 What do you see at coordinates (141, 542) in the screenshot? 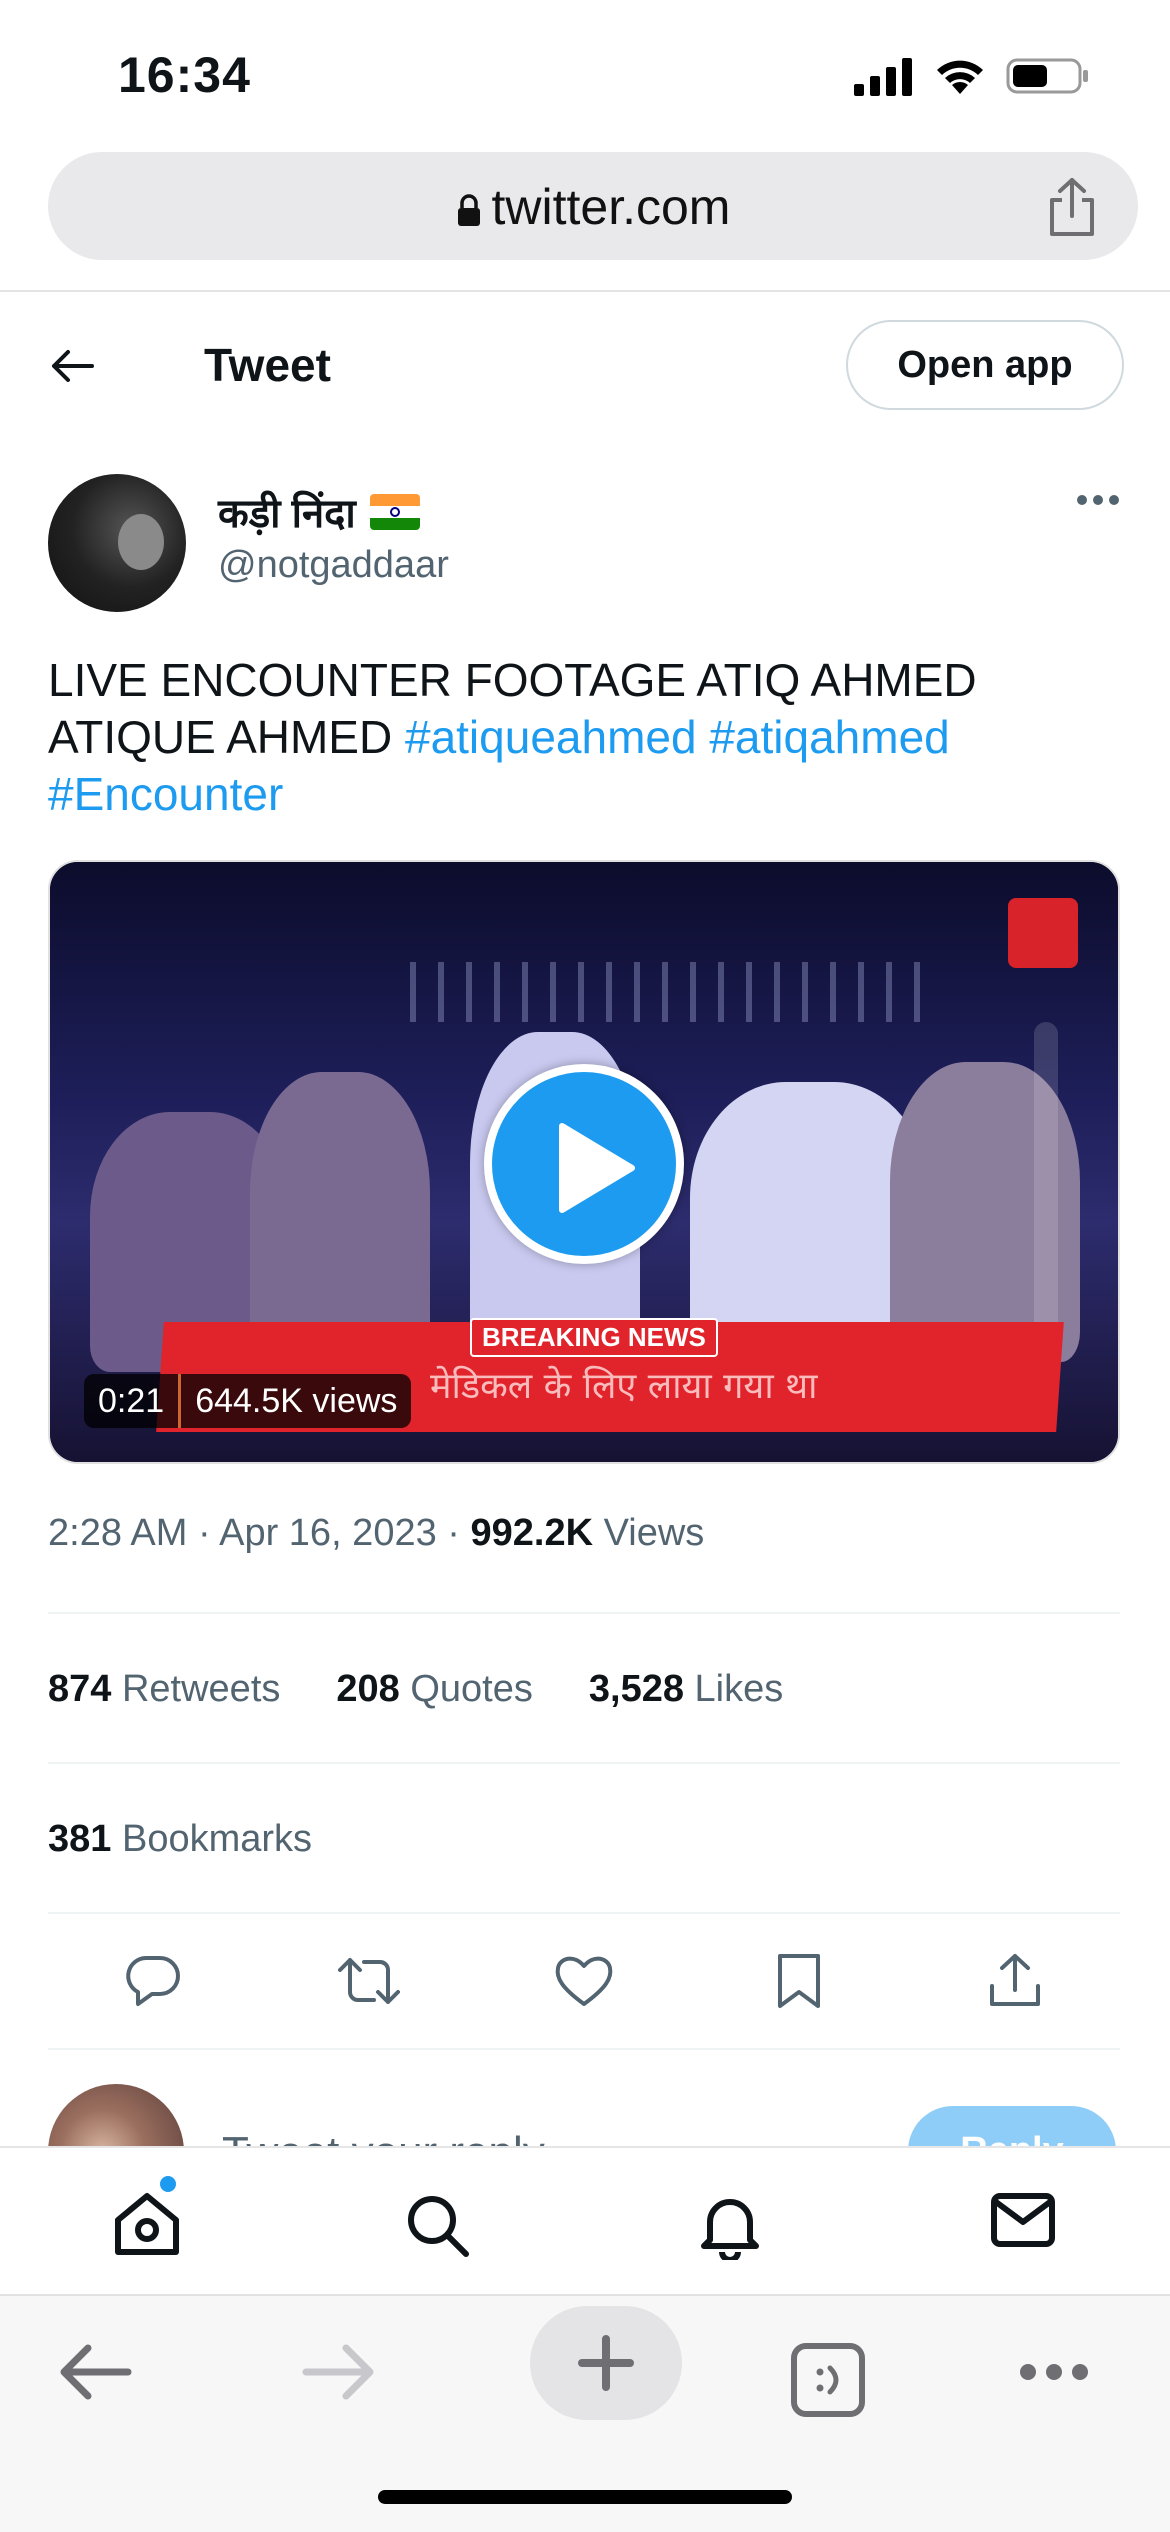
I see `avatar-photo` at bounding box center [141, 542].